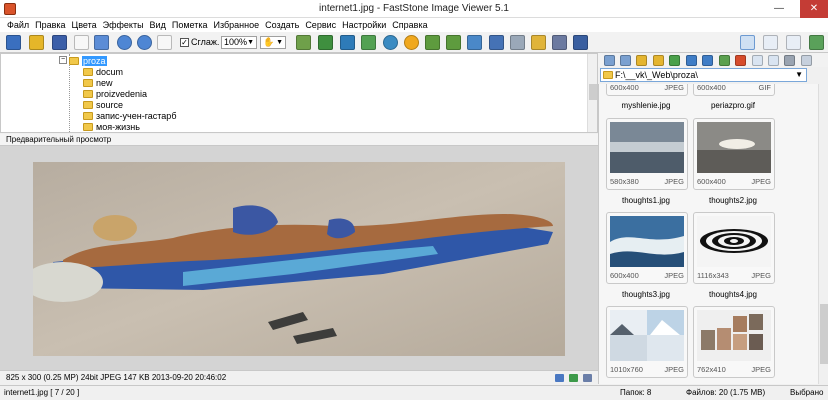 The height and width of the screenshot is (400, 828). What do you see at coordinates (411, 42) in the screenshot?
I see `gear-icon` at bounding box center [411, 42].